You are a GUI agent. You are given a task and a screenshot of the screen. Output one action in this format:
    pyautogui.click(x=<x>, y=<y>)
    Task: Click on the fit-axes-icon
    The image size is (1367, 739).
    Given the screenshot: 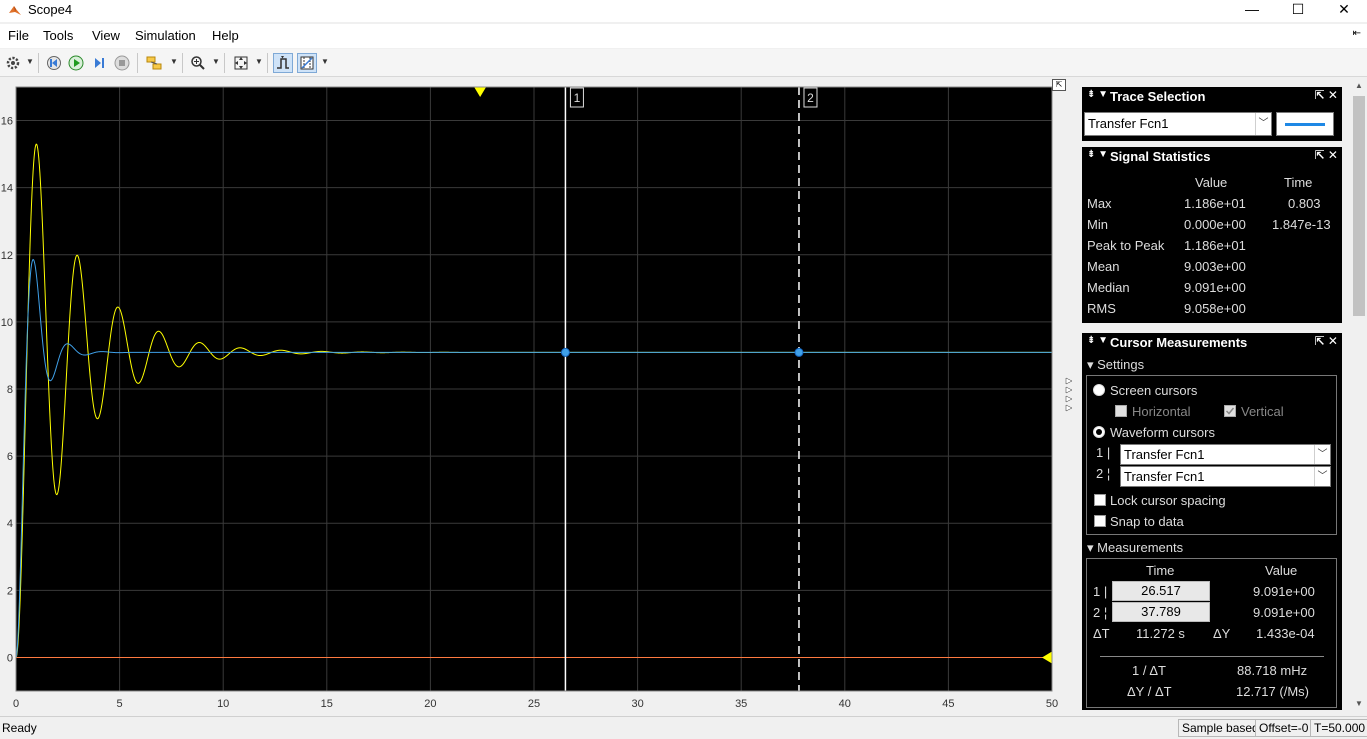 What is the action you would take?
    pyautogui.click(x=241, y=63)
    